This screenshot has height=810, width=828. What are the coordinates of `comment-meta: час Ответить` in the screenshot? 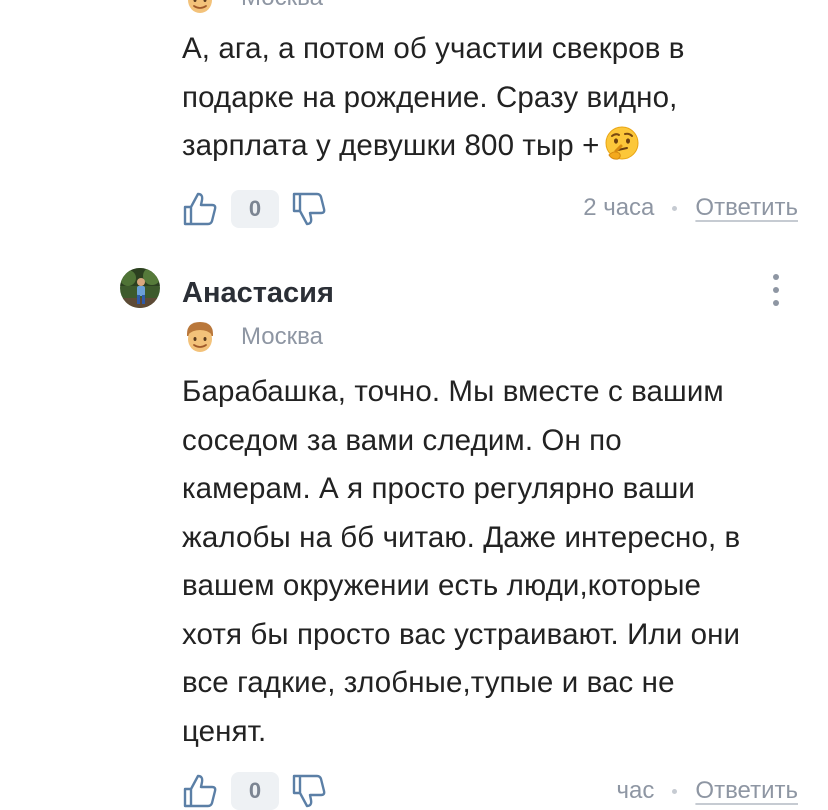 It's located at (707, 791).